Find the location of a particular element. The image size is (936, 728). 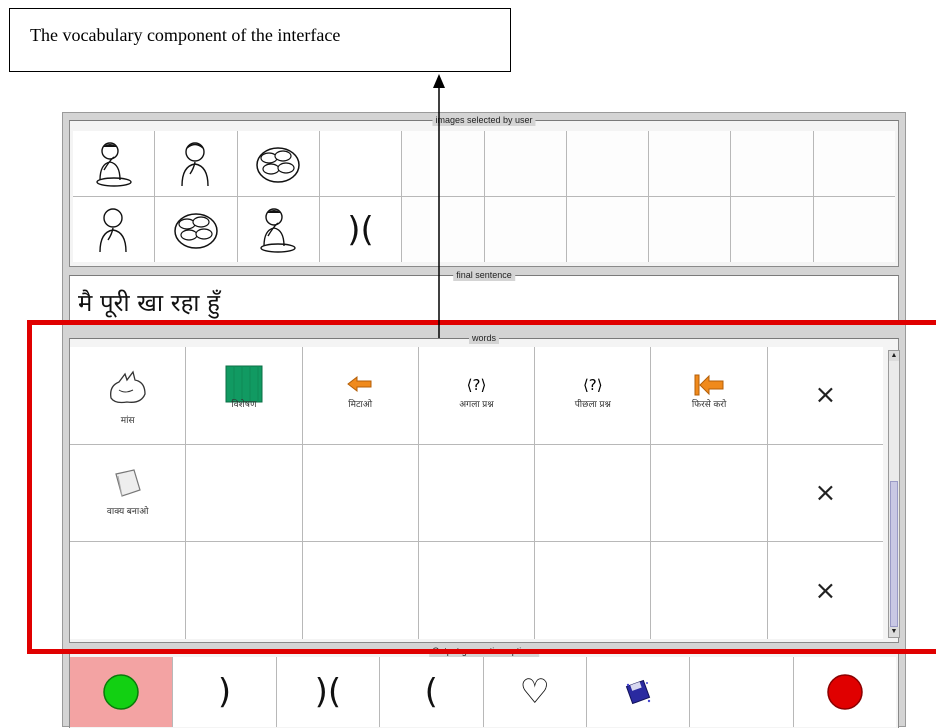

word-tile-previous-question: ⟨?⟩ पीछला प्रश्न is located at coordinates (593, 395).